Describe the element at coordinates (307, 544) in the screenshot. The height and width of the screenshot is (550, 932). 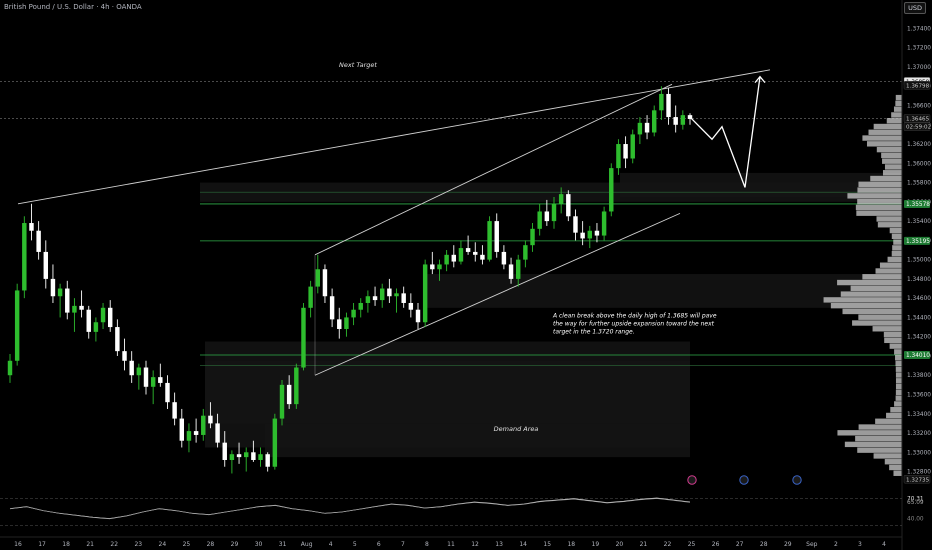
I see `time-tick-label: Aug` at that location.